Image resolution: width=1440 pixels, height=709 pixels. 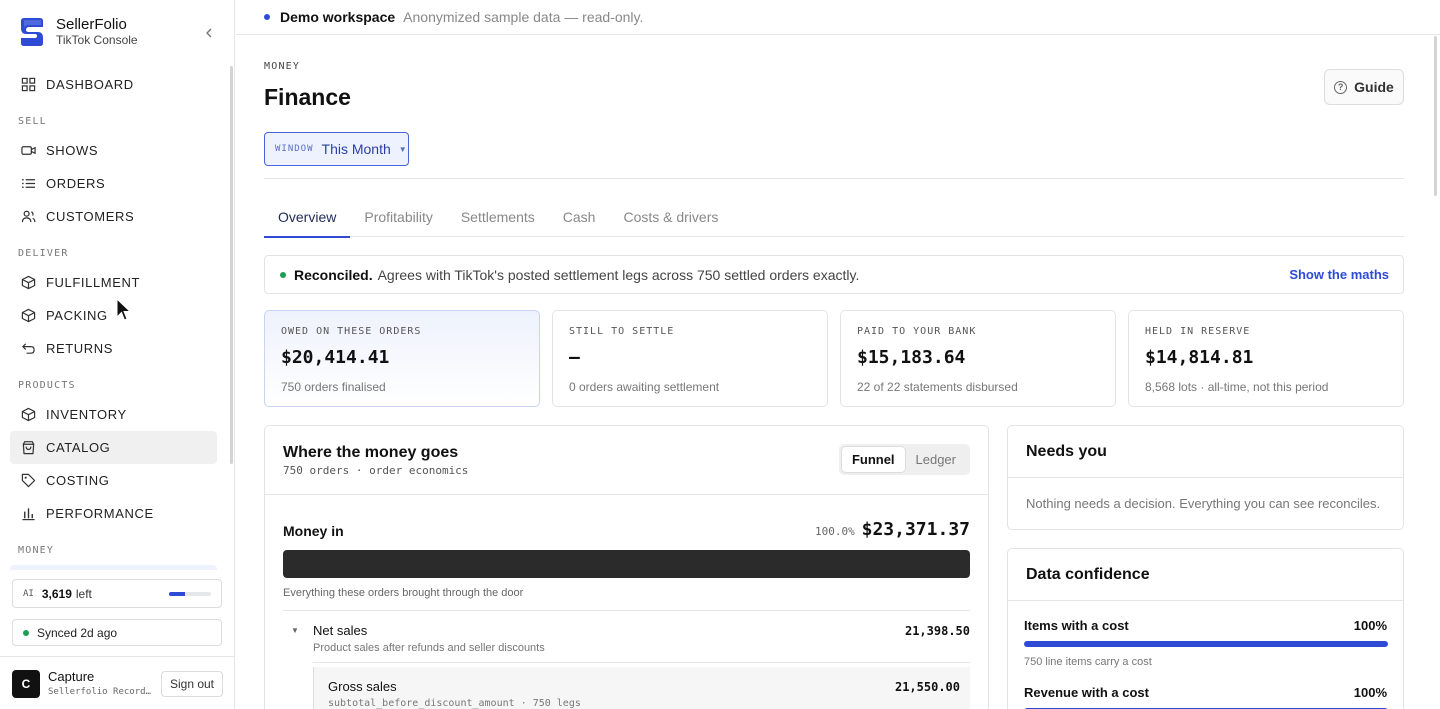 I want to click on reconciled-dot, so click(x=283, y=274).